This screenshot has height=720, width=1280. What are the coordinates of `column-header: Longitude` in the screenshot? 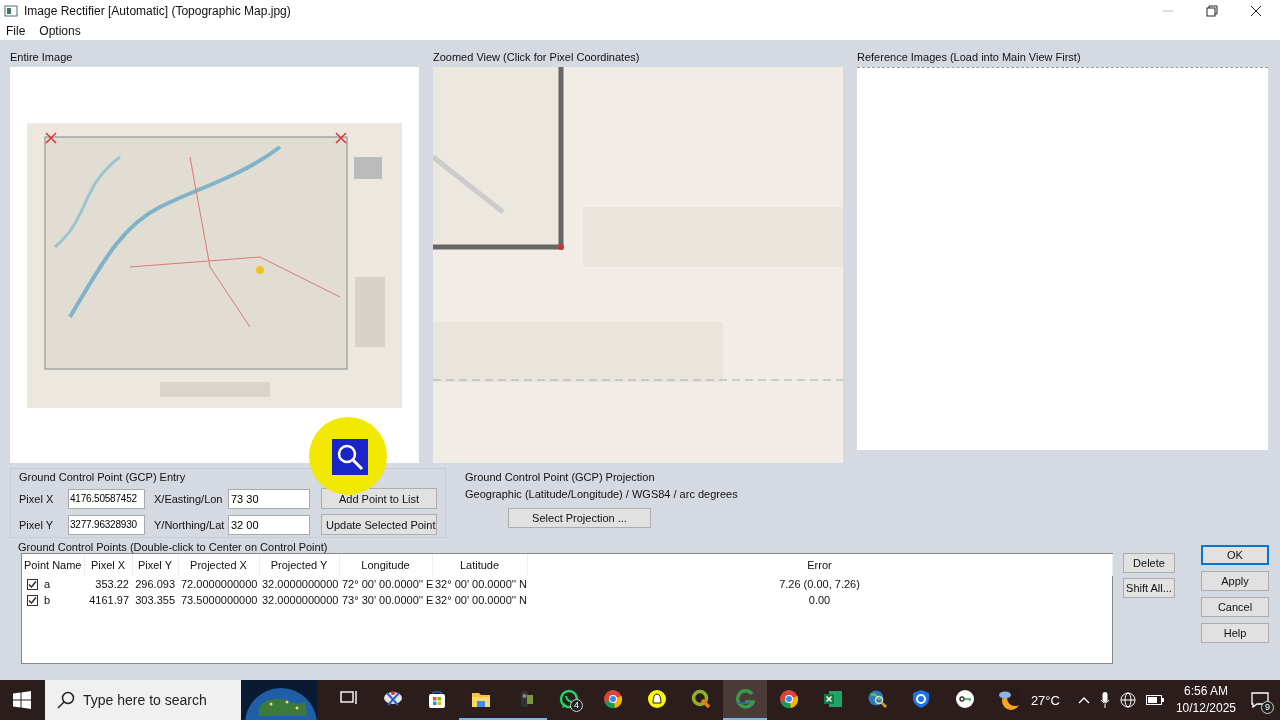 It's located at (385, 565).